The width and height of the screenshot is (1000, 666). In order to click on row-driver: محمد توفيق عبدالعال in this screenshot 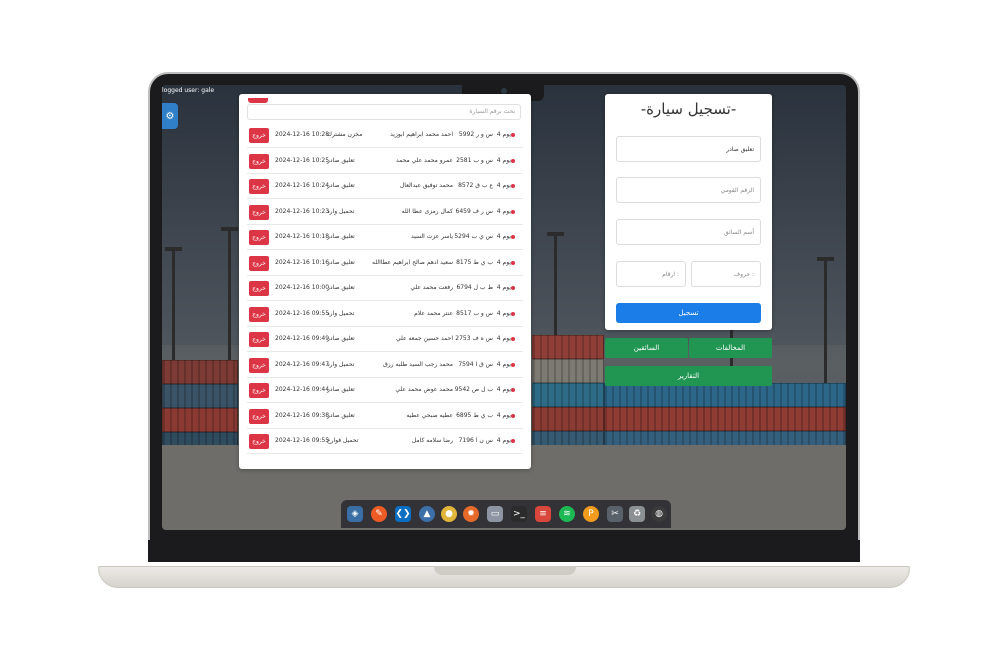, I will do `click(426, 185)`.